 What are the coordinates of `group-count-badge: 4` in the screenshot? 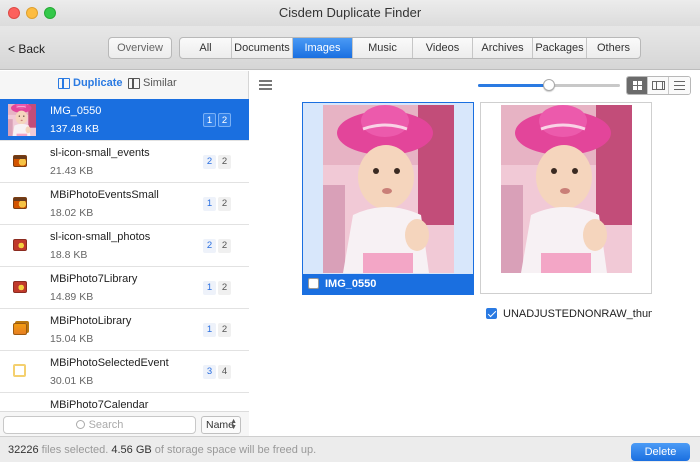 It's located at (224, 372).